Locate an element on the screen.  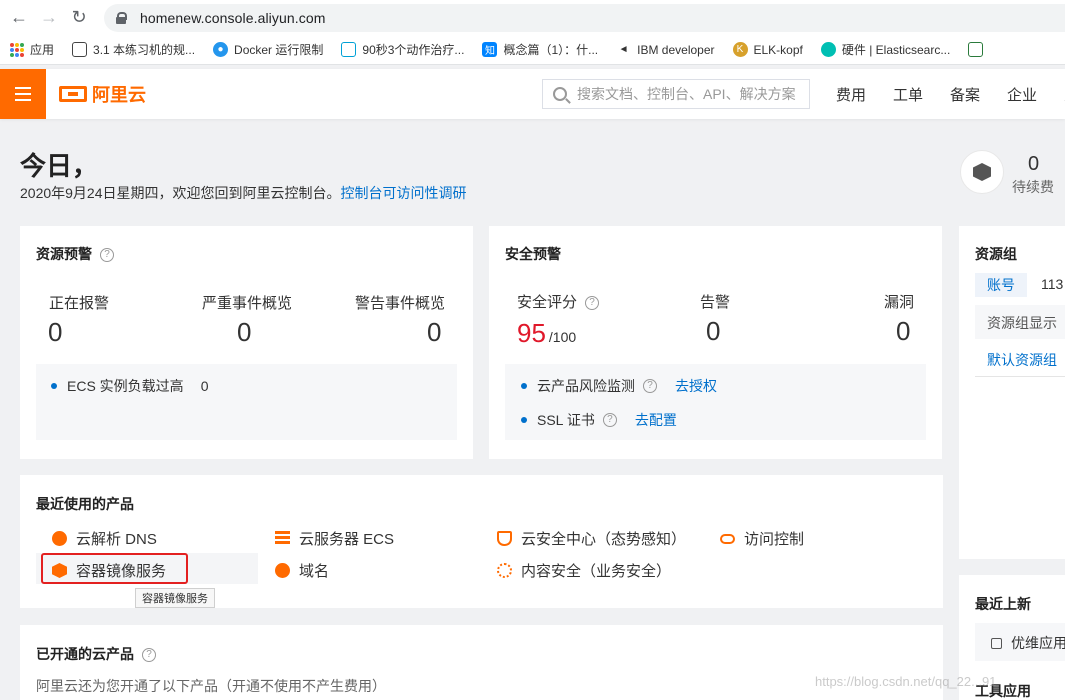
lock-icon is located at coordinates (121, 18).